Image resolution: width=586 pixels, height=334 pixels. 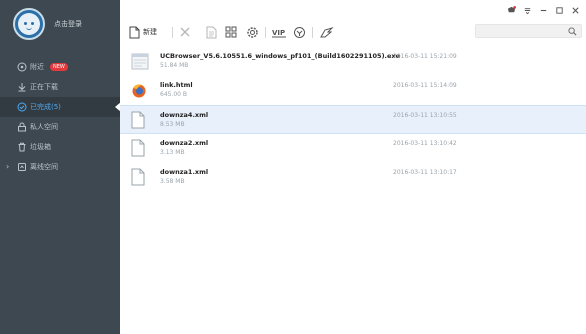 I want to click on file-date: 2016-03-11 15:21:09, so click(x=425, y=56).